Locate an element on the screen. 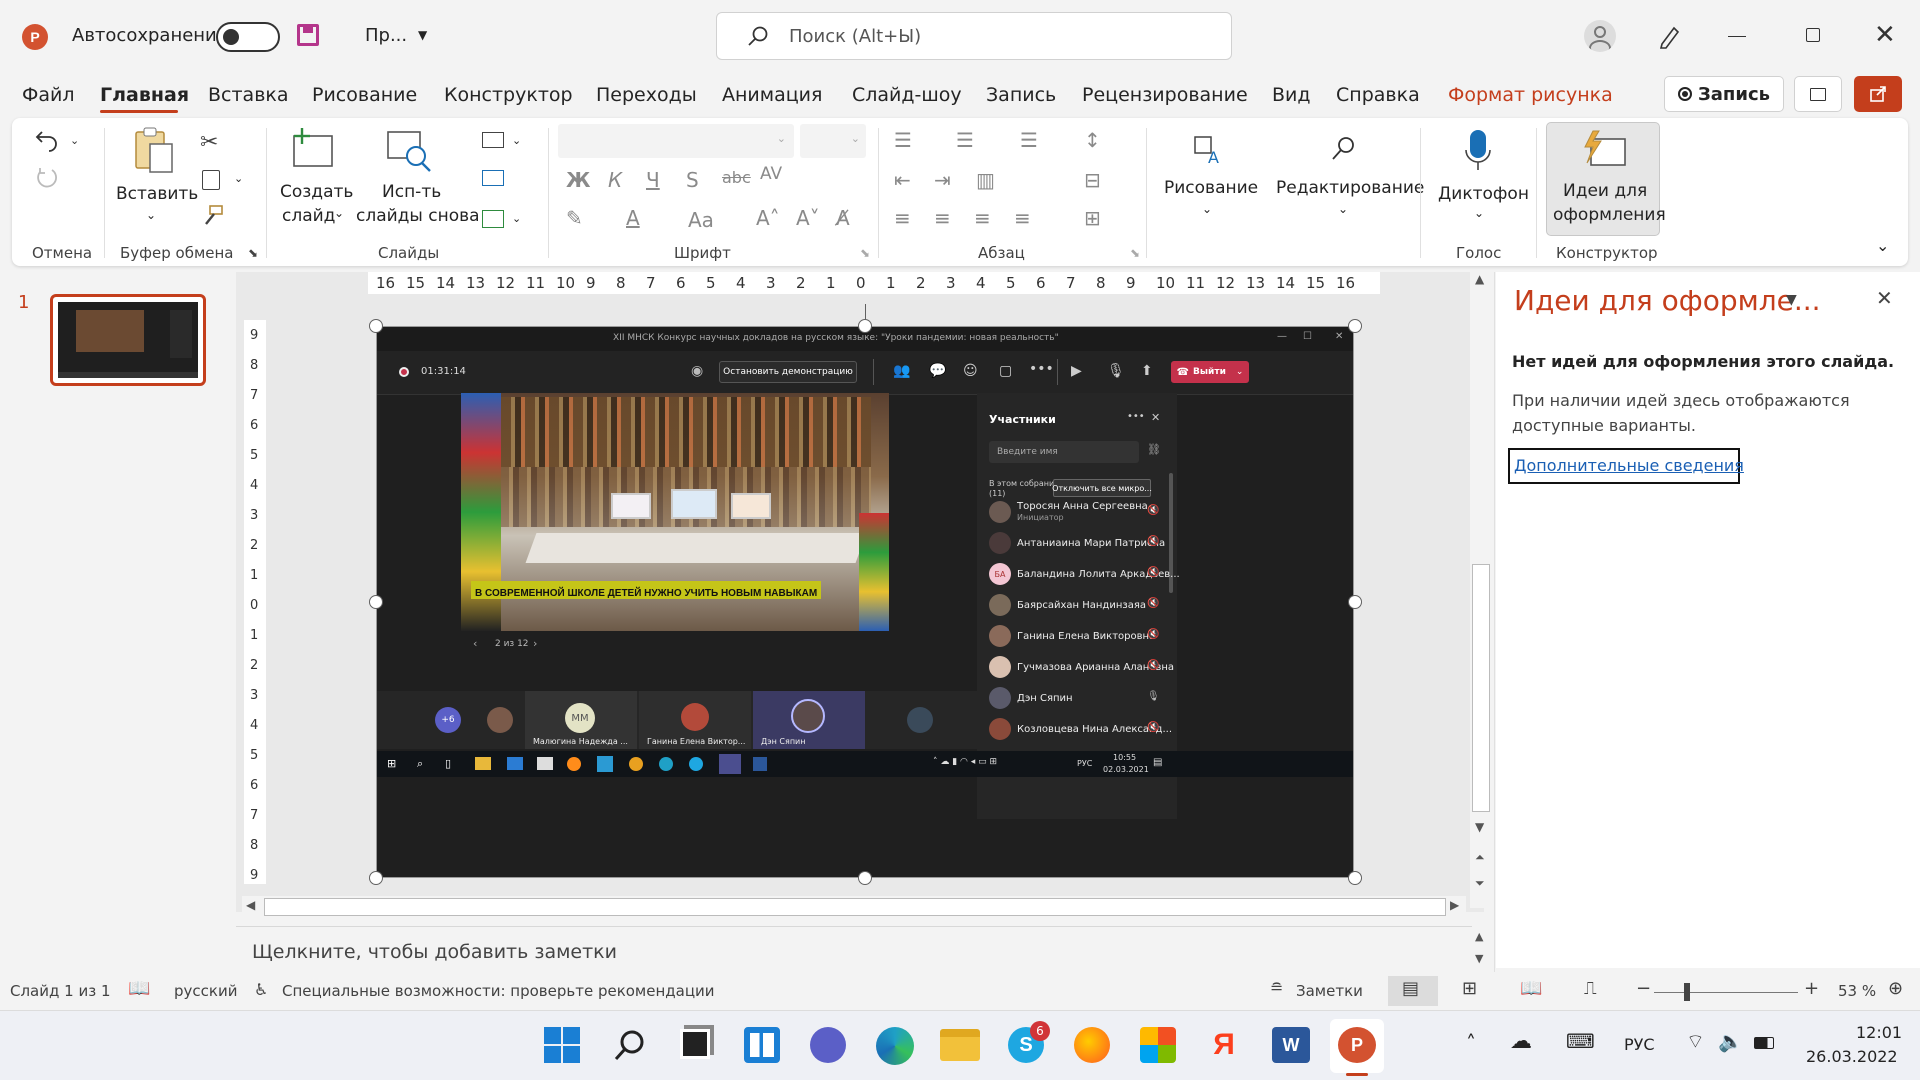 This screenshot has width=1920, height=1080. battery-icon is located at coordinates (1764, 1043).